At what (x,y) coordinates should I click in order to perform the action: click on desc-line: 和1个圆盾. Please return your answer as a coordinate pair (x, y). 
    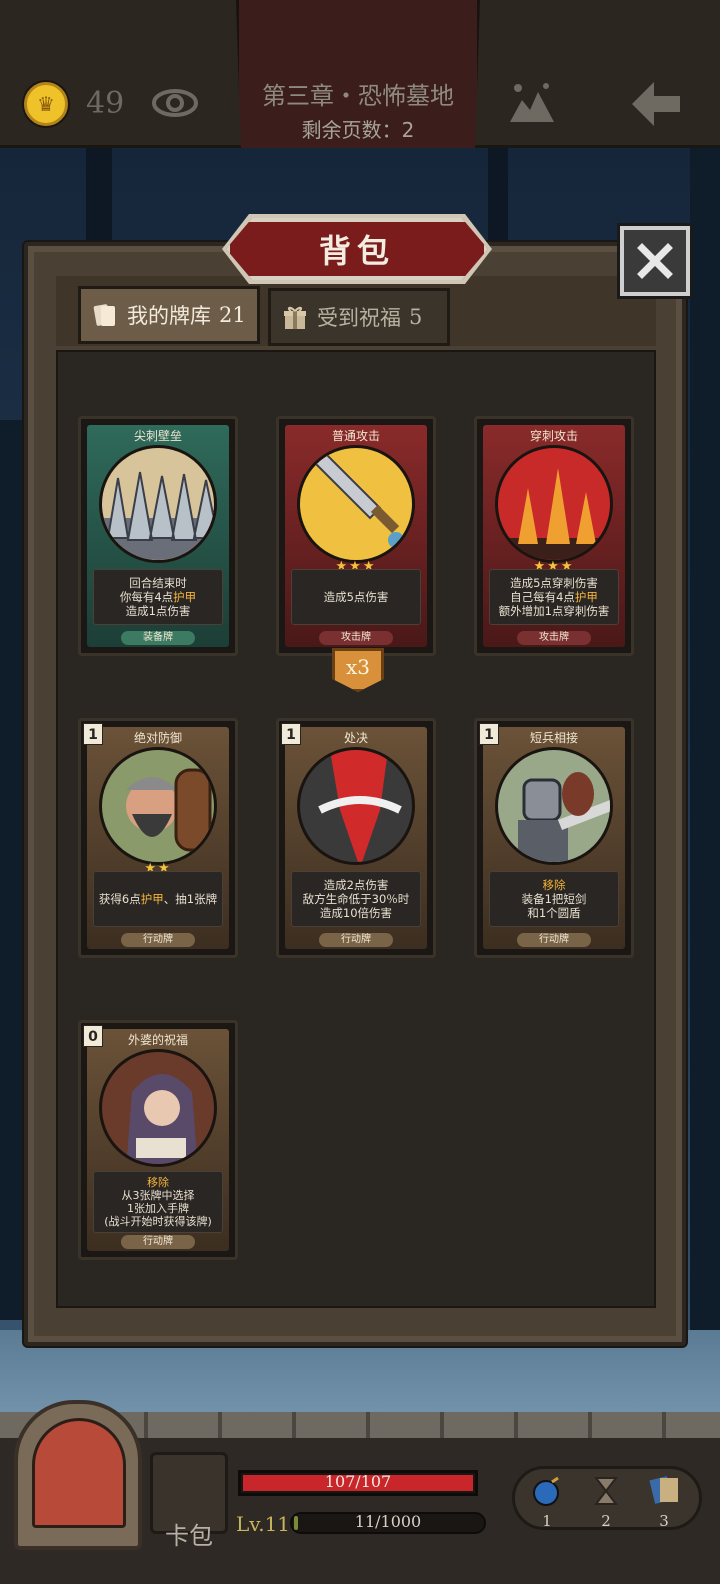
    Looking at the image, I should click on (554, 913).